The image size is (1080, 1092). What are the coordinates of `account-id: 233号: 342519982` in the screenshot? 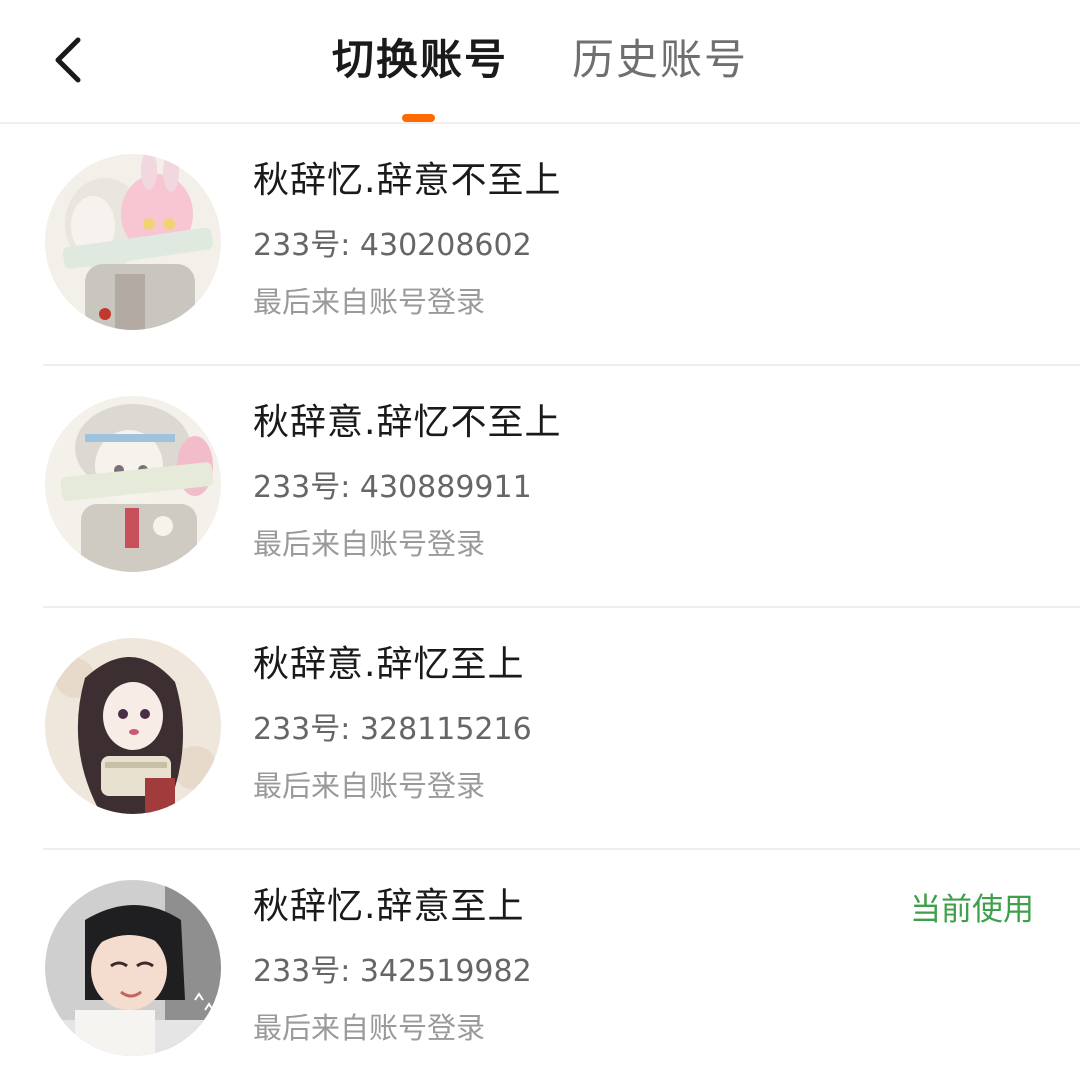 It's located at (392, 971).